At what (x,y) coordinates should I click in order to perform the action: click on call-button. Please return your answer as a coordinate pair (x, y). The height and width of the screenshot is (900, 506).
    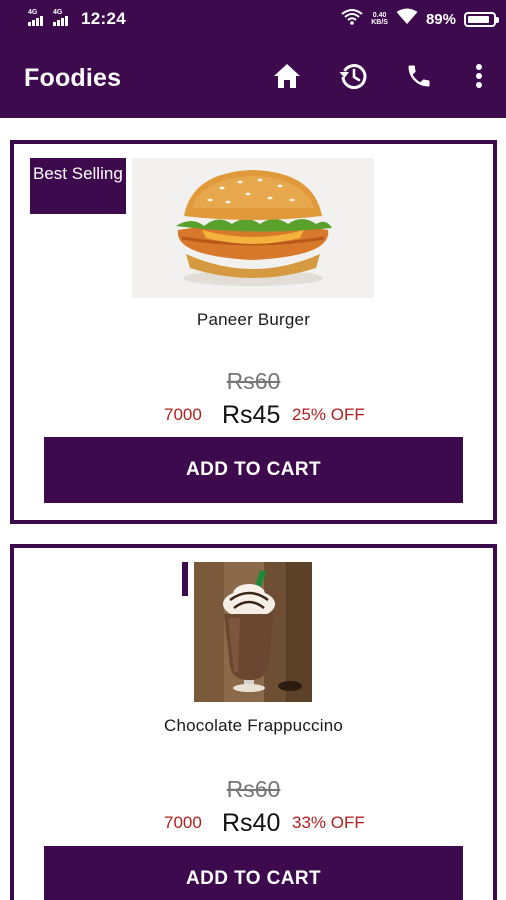
    Looking at the image, I should click on (419, 78).